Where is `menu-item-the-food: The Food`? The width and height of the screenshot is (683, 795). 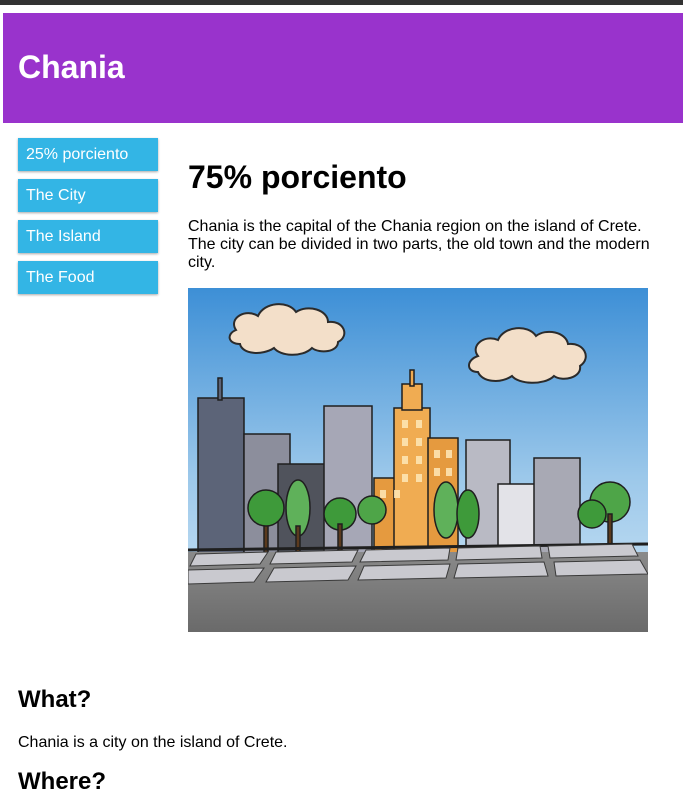
menu-item-the-food: The Food is located at coordinates (88, 277).